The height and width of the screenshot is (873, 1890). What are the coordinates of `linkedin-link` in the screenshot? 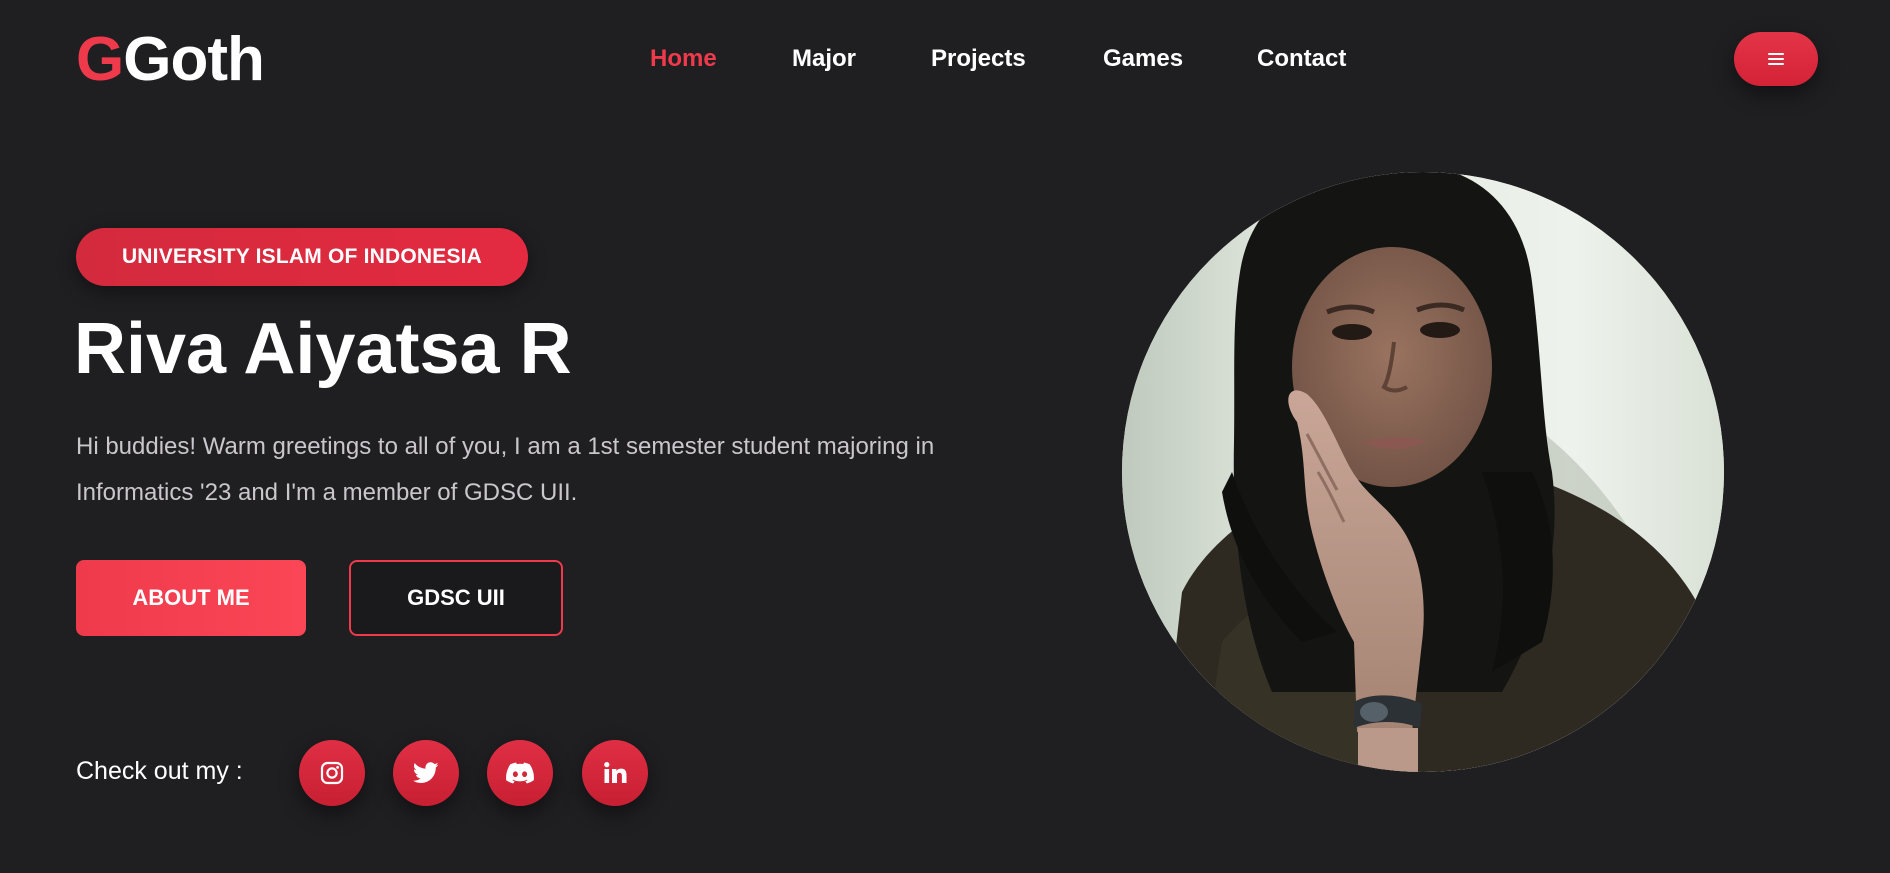 It's located at (615, 773).